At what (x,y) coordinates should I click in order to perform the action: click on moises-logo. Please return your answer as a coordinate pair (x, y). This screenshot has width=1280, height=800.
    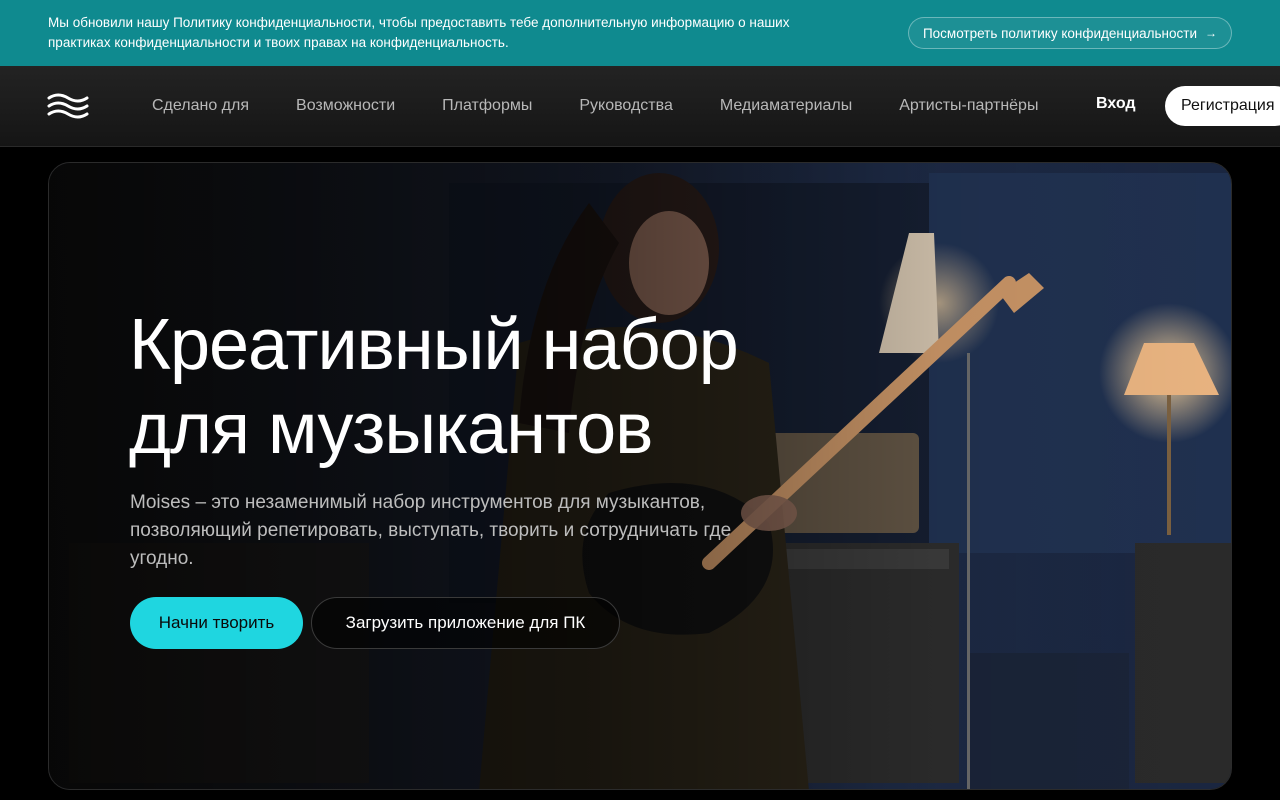
    Looking at the image, I should click on (68, 106).